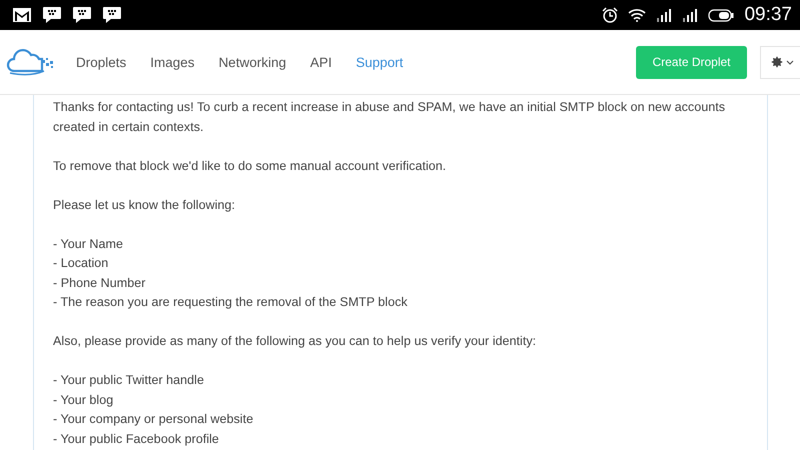  I want to click on message-paragraph: Please let us know the following:, so click(144, 205).